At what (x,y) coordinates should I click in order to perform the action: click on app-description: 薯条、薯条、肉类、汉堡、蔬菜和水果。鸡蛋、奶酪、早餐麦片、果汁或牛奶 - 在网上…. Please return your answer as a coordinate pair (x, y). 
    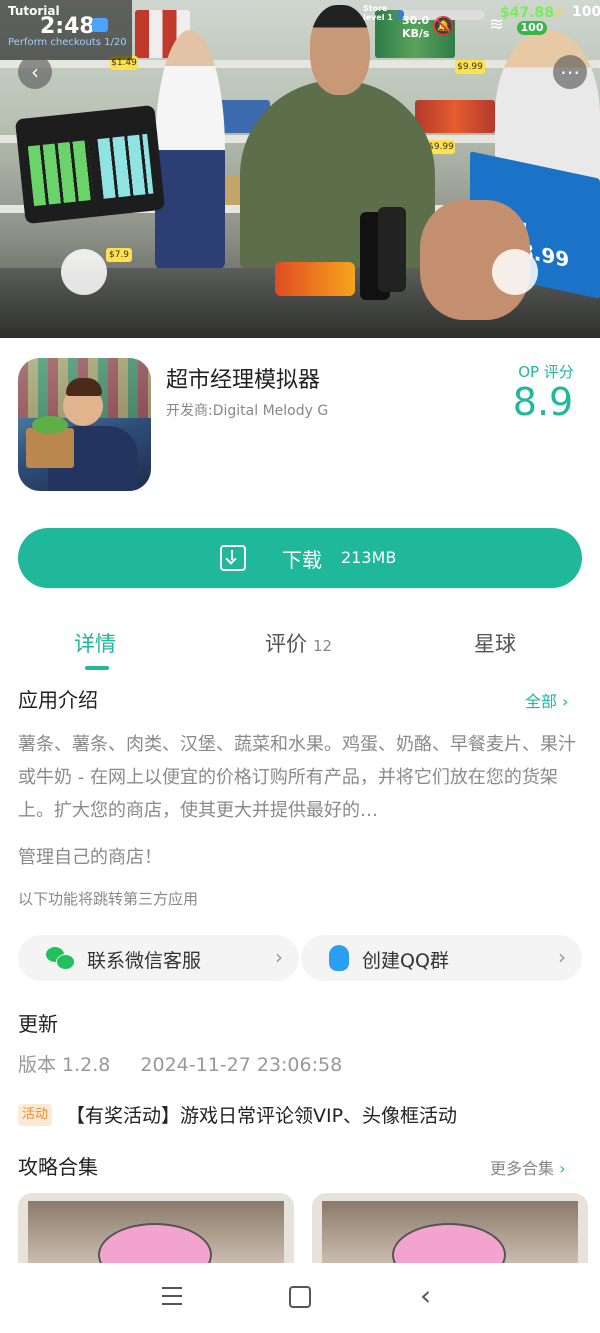
    Looking at the image, I should click on (297, 777).